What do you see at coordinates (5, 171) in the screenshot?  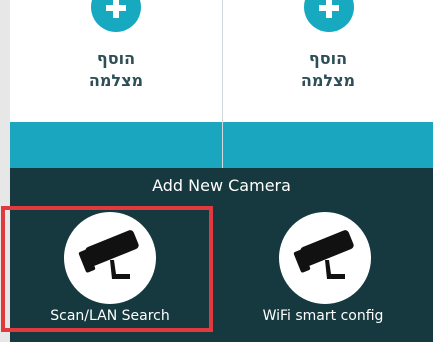 I see `left-edge` at bounding box center [5, 171].